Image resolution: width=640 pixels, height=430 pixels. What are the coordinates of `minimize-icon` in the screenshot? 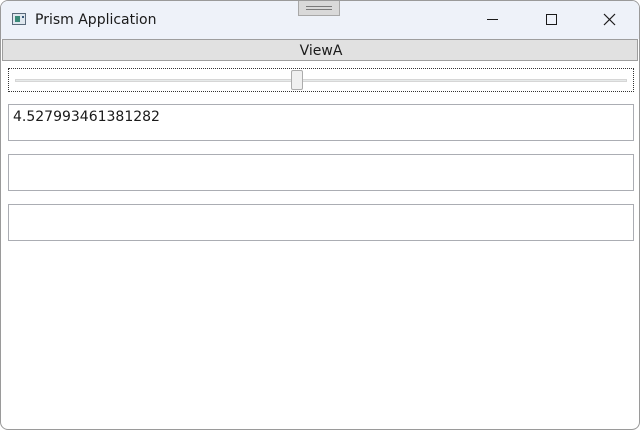 It's located at (492, 19).